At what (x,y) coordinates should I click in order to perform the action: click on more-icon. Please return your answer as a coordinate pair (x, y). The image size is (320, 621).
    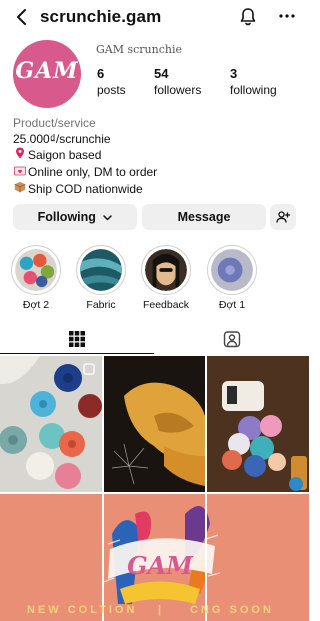
    Looking at the image, I should click on (287, 16).